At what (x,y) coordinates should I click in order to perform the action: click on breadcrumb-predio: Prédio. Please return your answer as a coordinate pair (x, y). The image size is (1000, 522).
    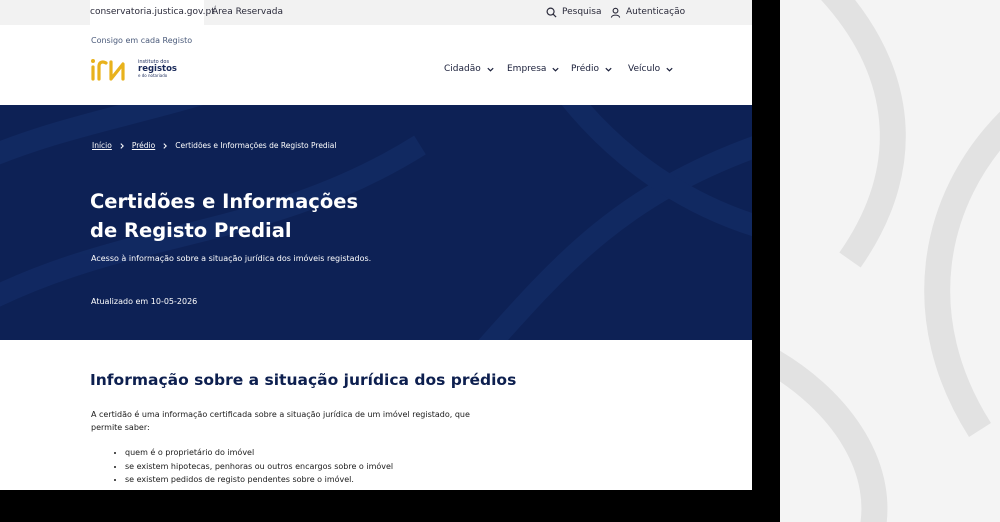
    Looking at the image, I should click on (143, 145).